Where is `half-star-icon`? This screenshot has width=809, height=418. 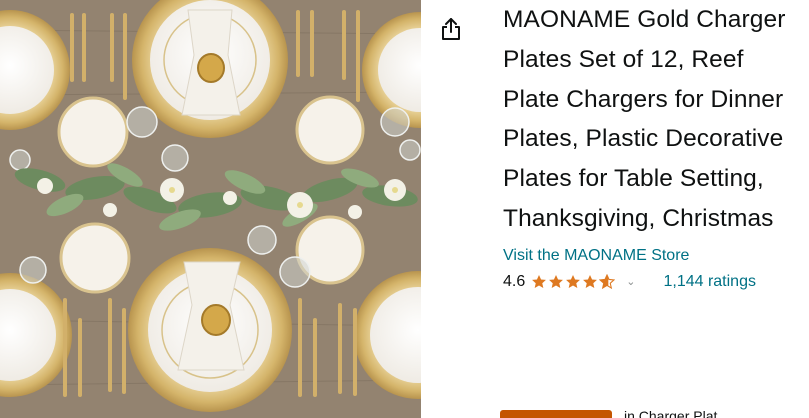
half-star-icon is located at coordinates (607, 281).